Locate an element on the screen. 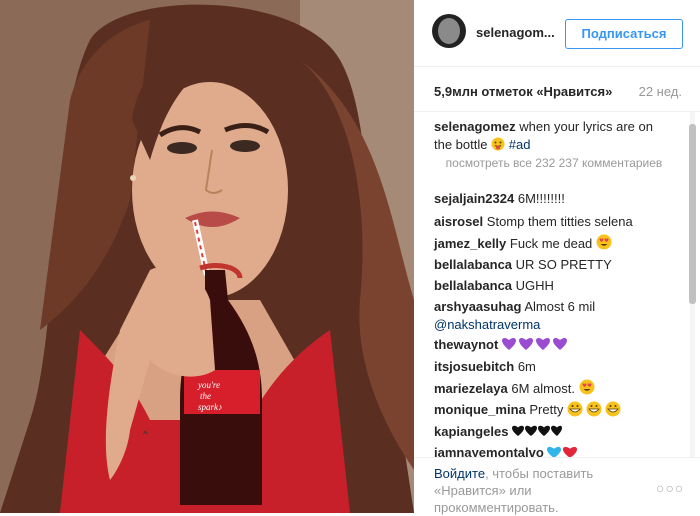 The height and width of the screenshot is (516, 700). comment-item: kapiangeles is located at coordinates (554, 432).